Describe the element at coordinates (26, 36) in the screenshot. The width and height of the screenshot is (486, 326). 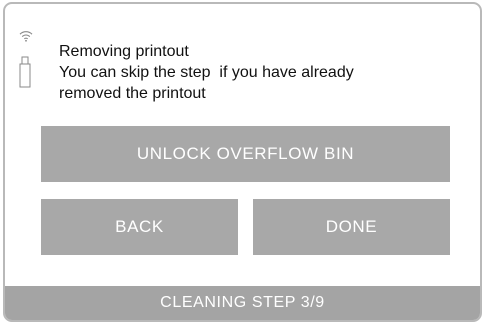
I see `wifi-icon` at that location.